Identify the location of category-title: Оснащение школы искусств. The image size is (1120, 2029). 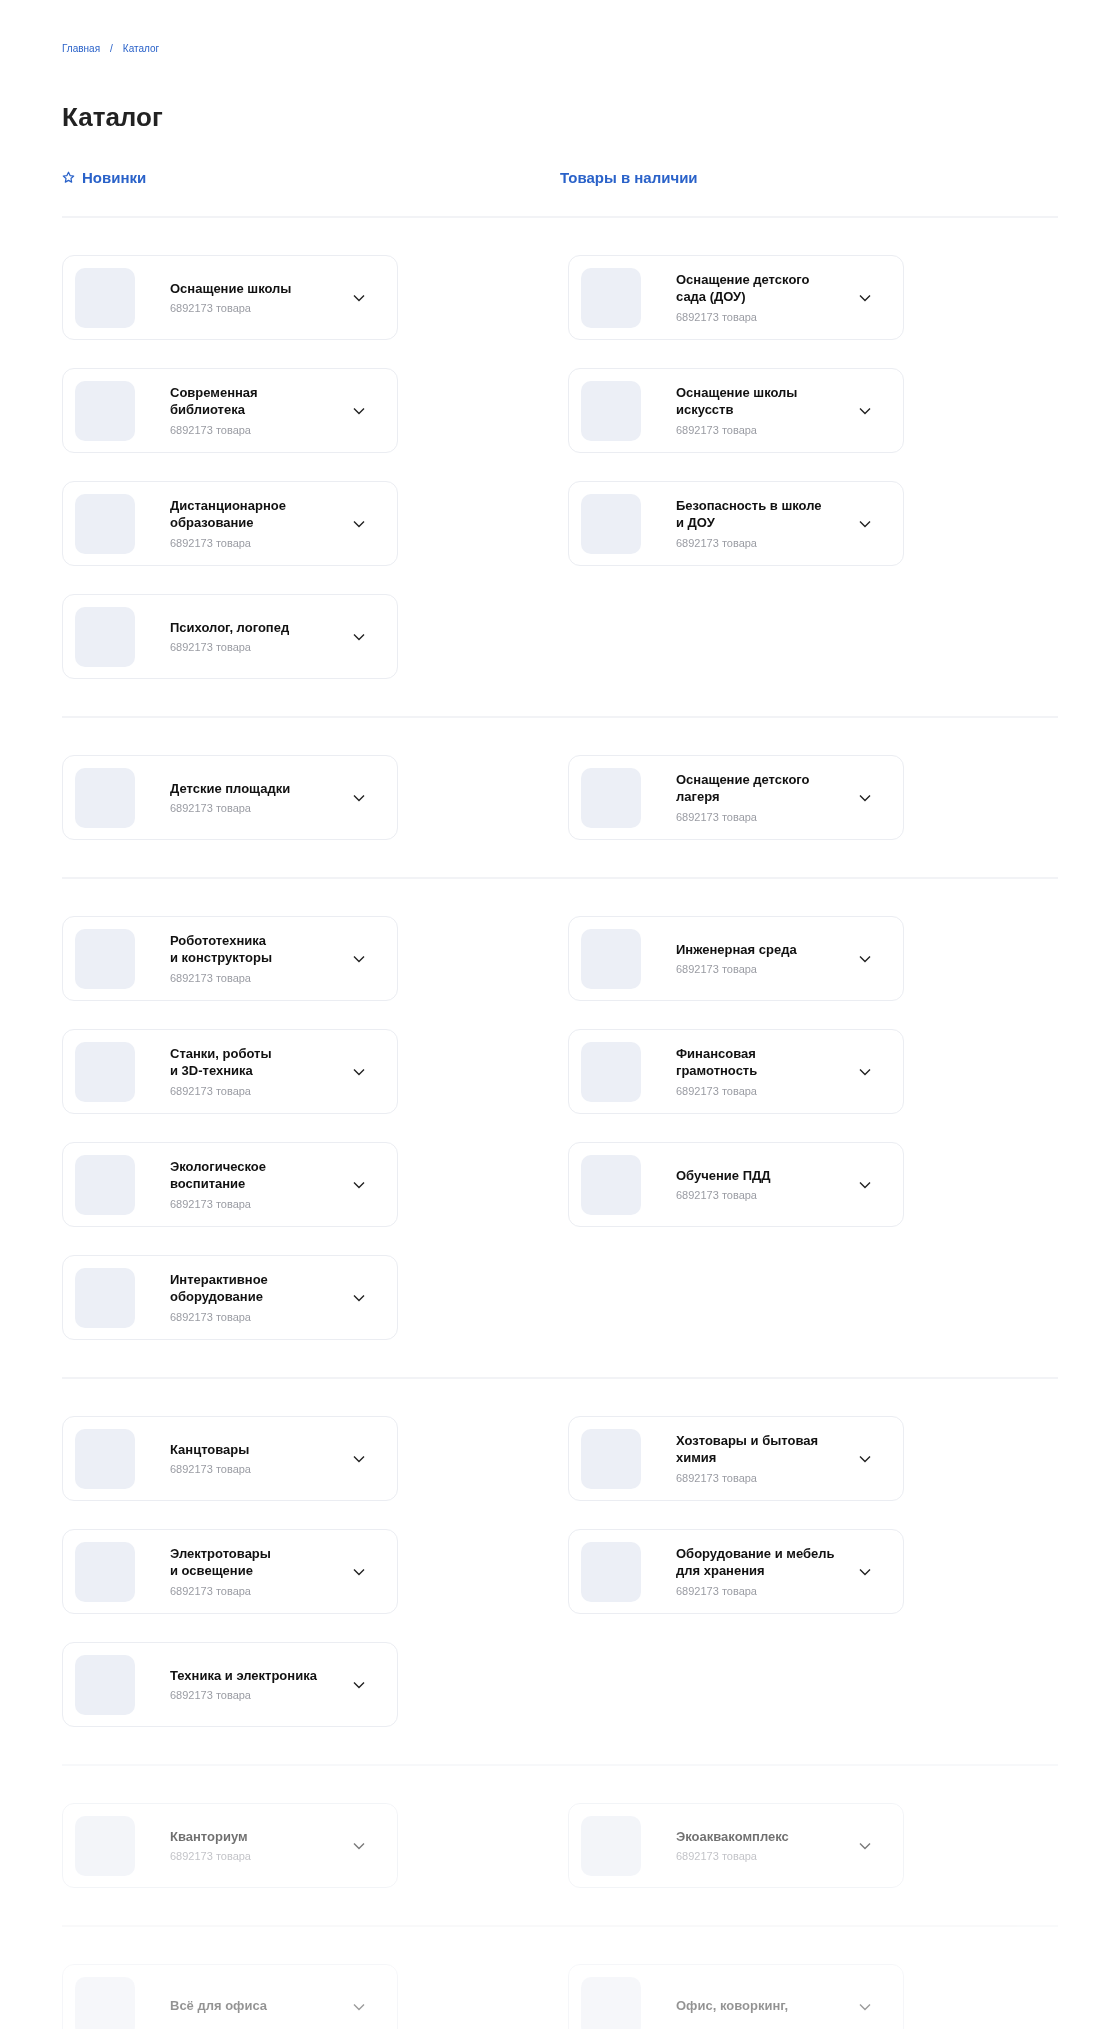
(737, 402).